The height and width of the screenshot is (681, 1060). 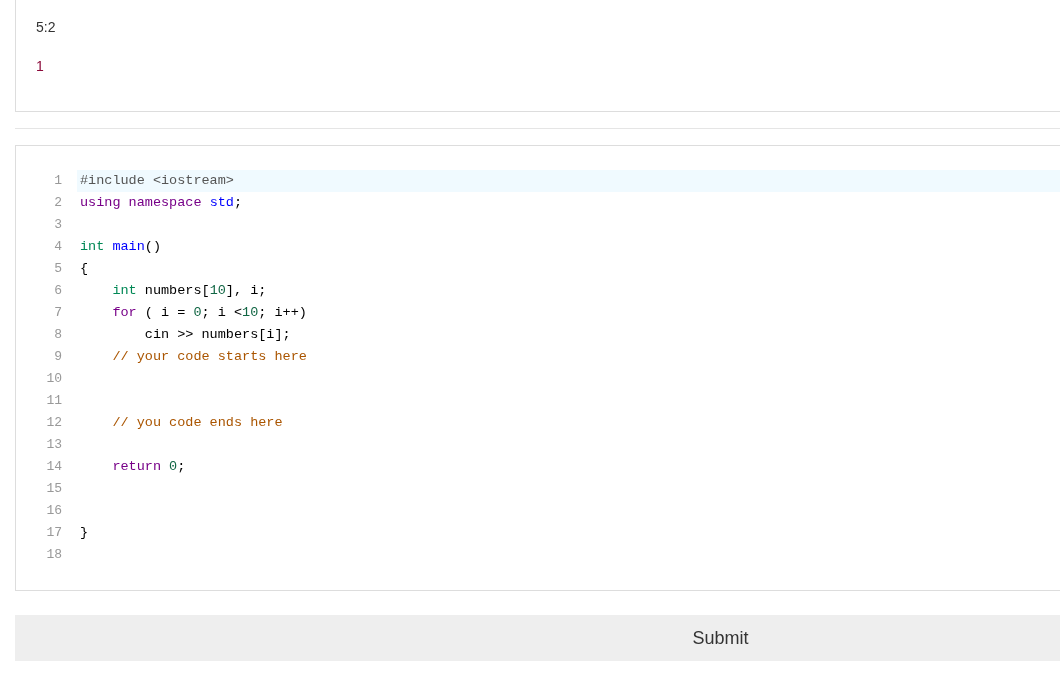 I want to click on code-line: for ( i = 0; i <10; i++), so click(x=209, y=313).